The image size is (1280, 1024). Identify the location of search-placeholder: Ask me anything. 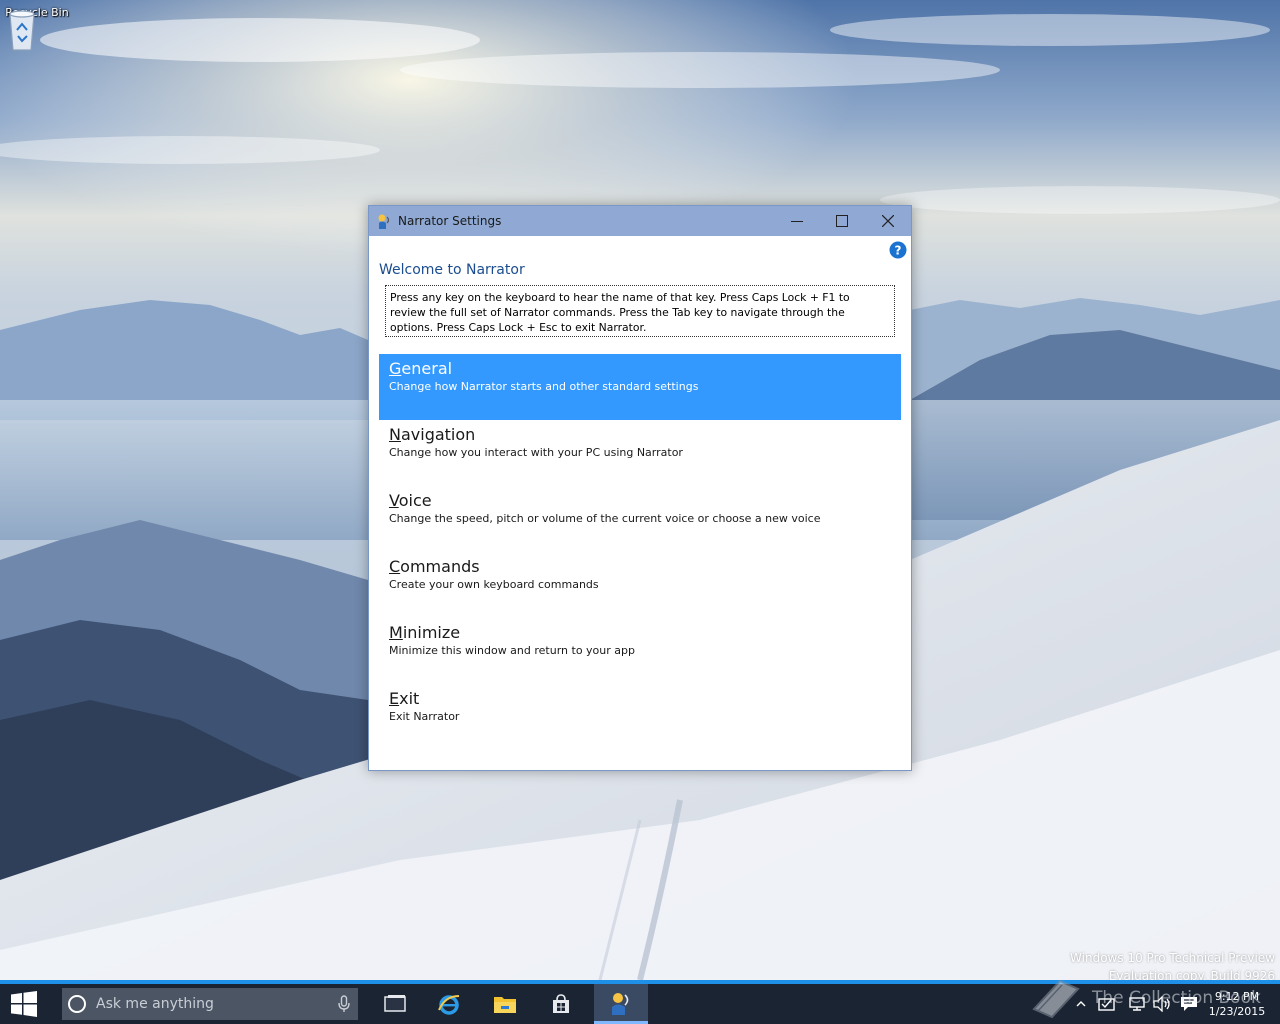
(155, 1004).